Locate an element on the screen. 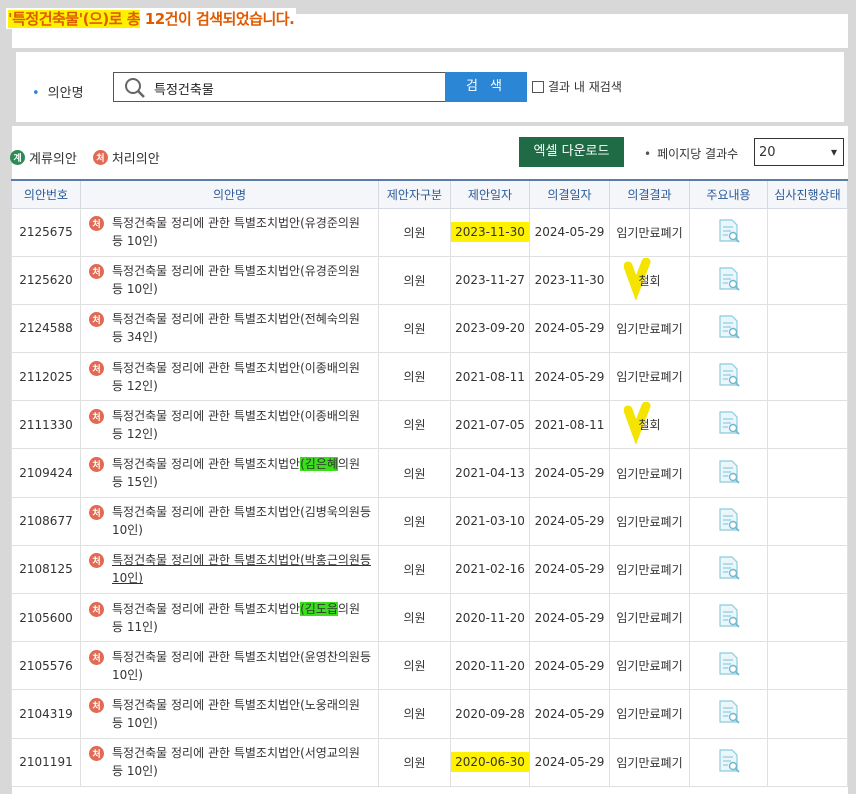 This screenshot has width=856, height=794. re-search-label: 결과 내 재검색 is located at coordinates (585, 87).